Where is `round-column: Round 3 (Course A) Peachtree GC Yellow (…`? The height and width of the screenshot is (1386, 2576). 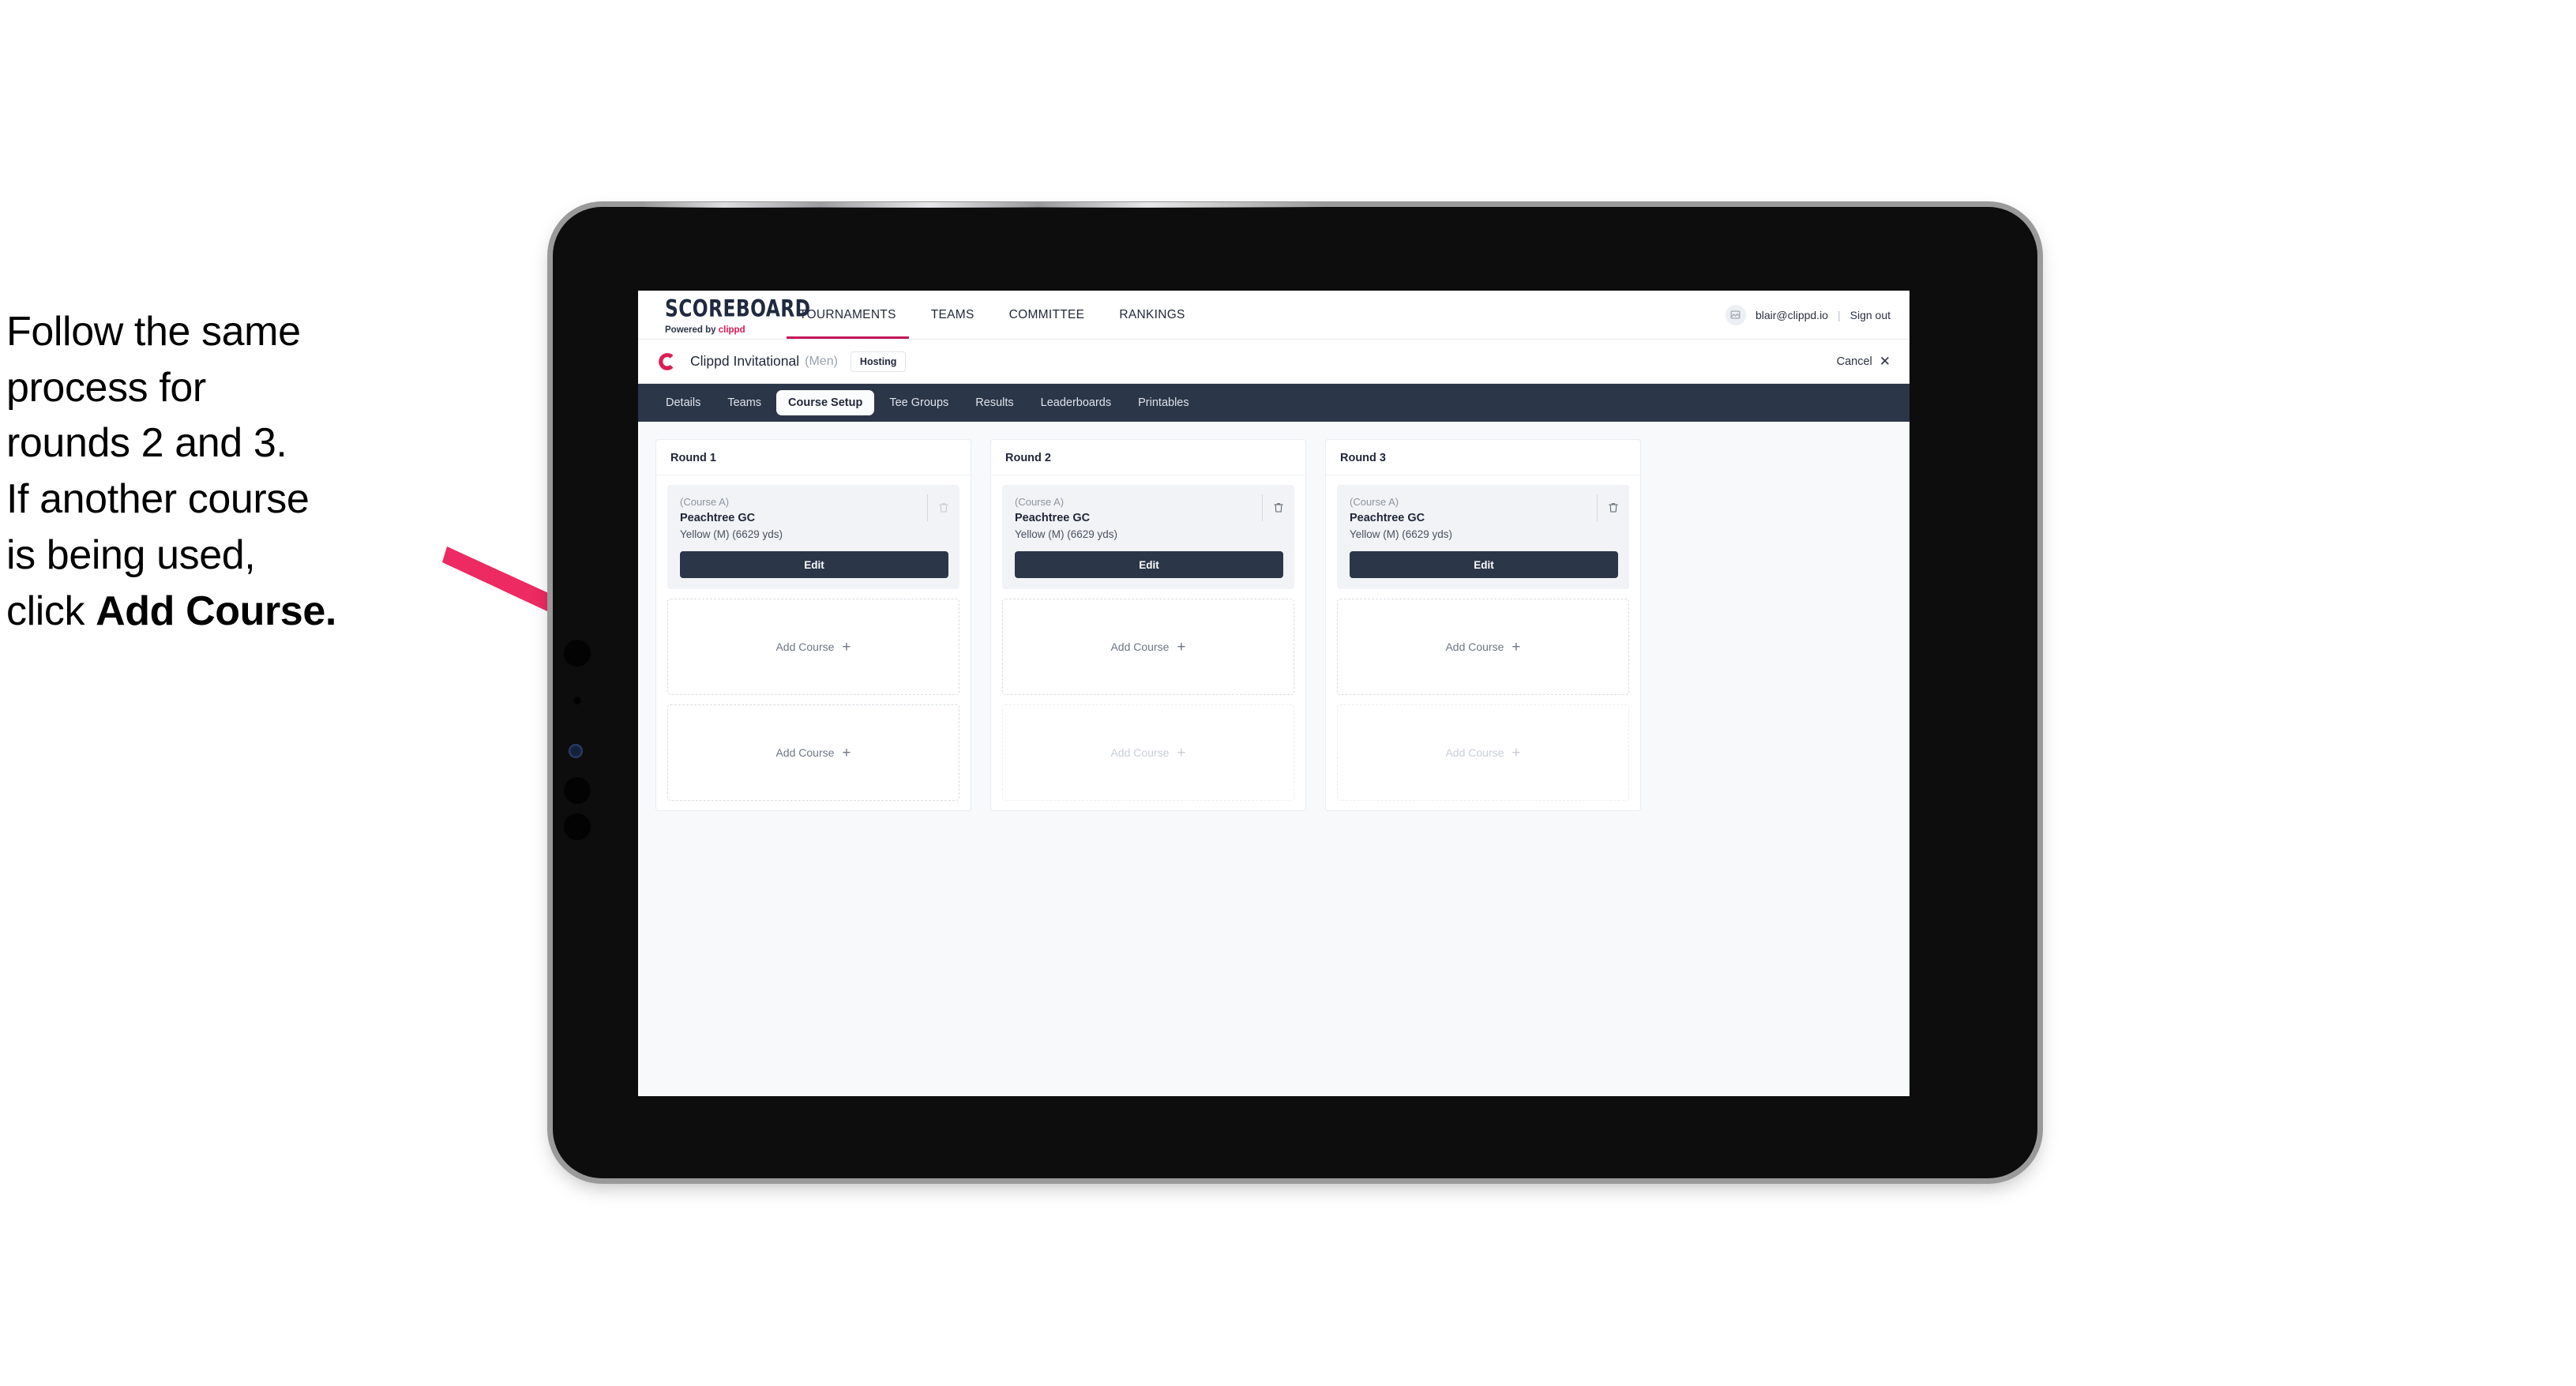 round-column: Round 3 (Course A) Peachtree GC Yellow (… is located at coordinates (1483, 625).